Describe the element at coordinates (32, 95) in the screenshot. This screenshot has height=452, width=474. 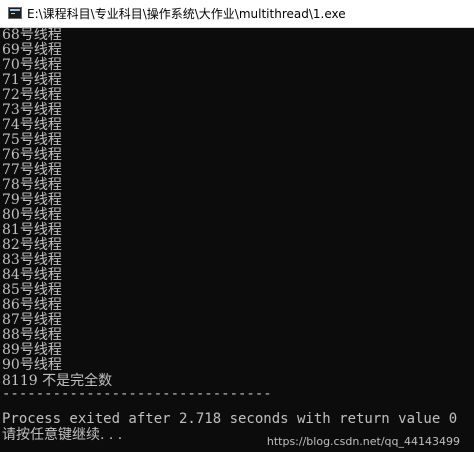
I see `console-line: 72号线程` at that location.